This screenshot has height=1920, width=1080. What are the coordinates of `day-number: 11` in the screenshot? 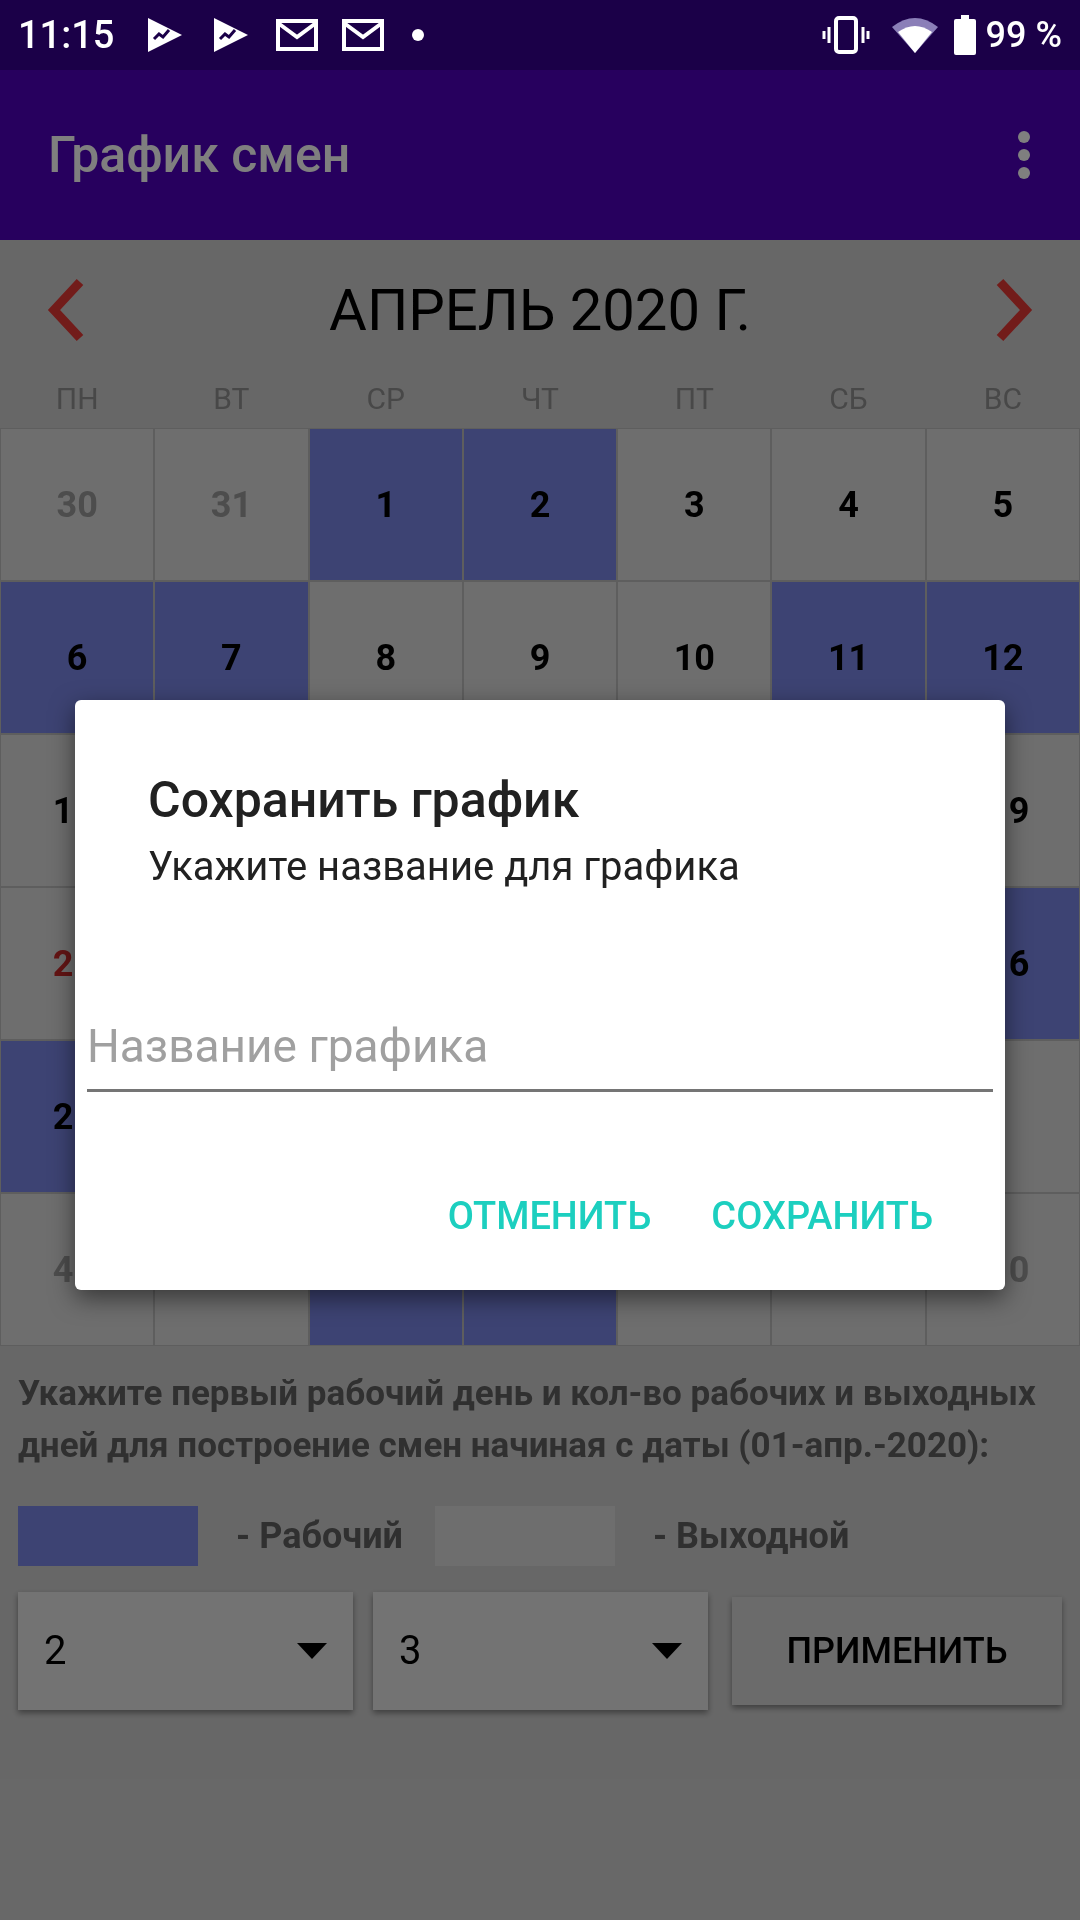 It's located at (848, 658).